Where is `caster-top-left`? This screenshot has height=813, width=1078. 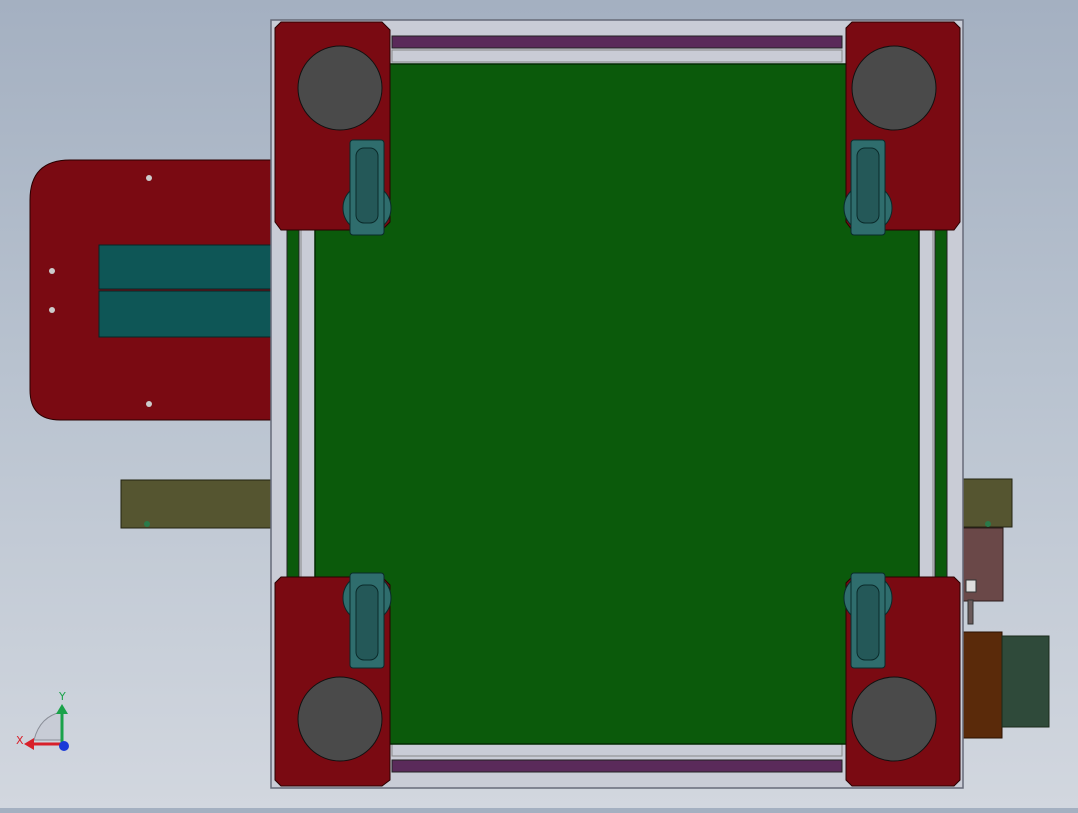 caster-top-left is located at coordinates (367, 187).